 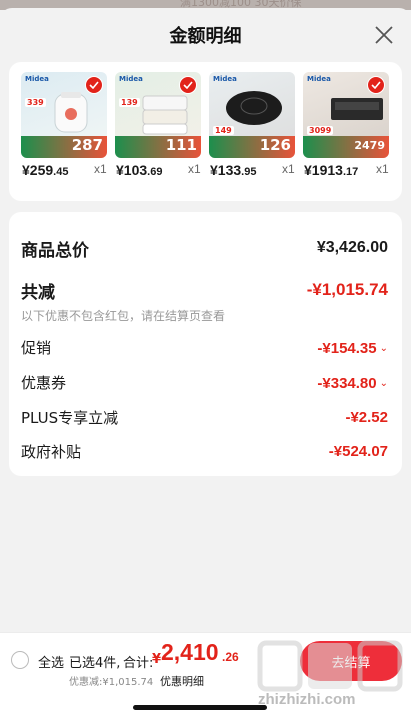 I want to click on home-indicator, so click(x=200, y=707).